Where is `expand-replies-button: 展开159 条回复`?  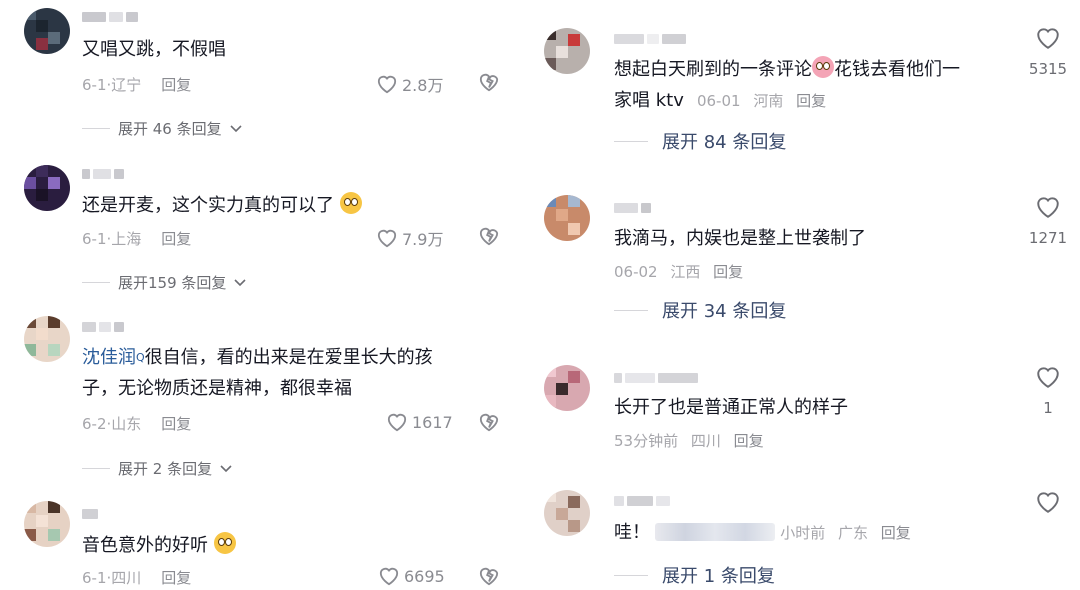 expand-replies-button: 展开159 条回复 is located at coordinates (164, 282).